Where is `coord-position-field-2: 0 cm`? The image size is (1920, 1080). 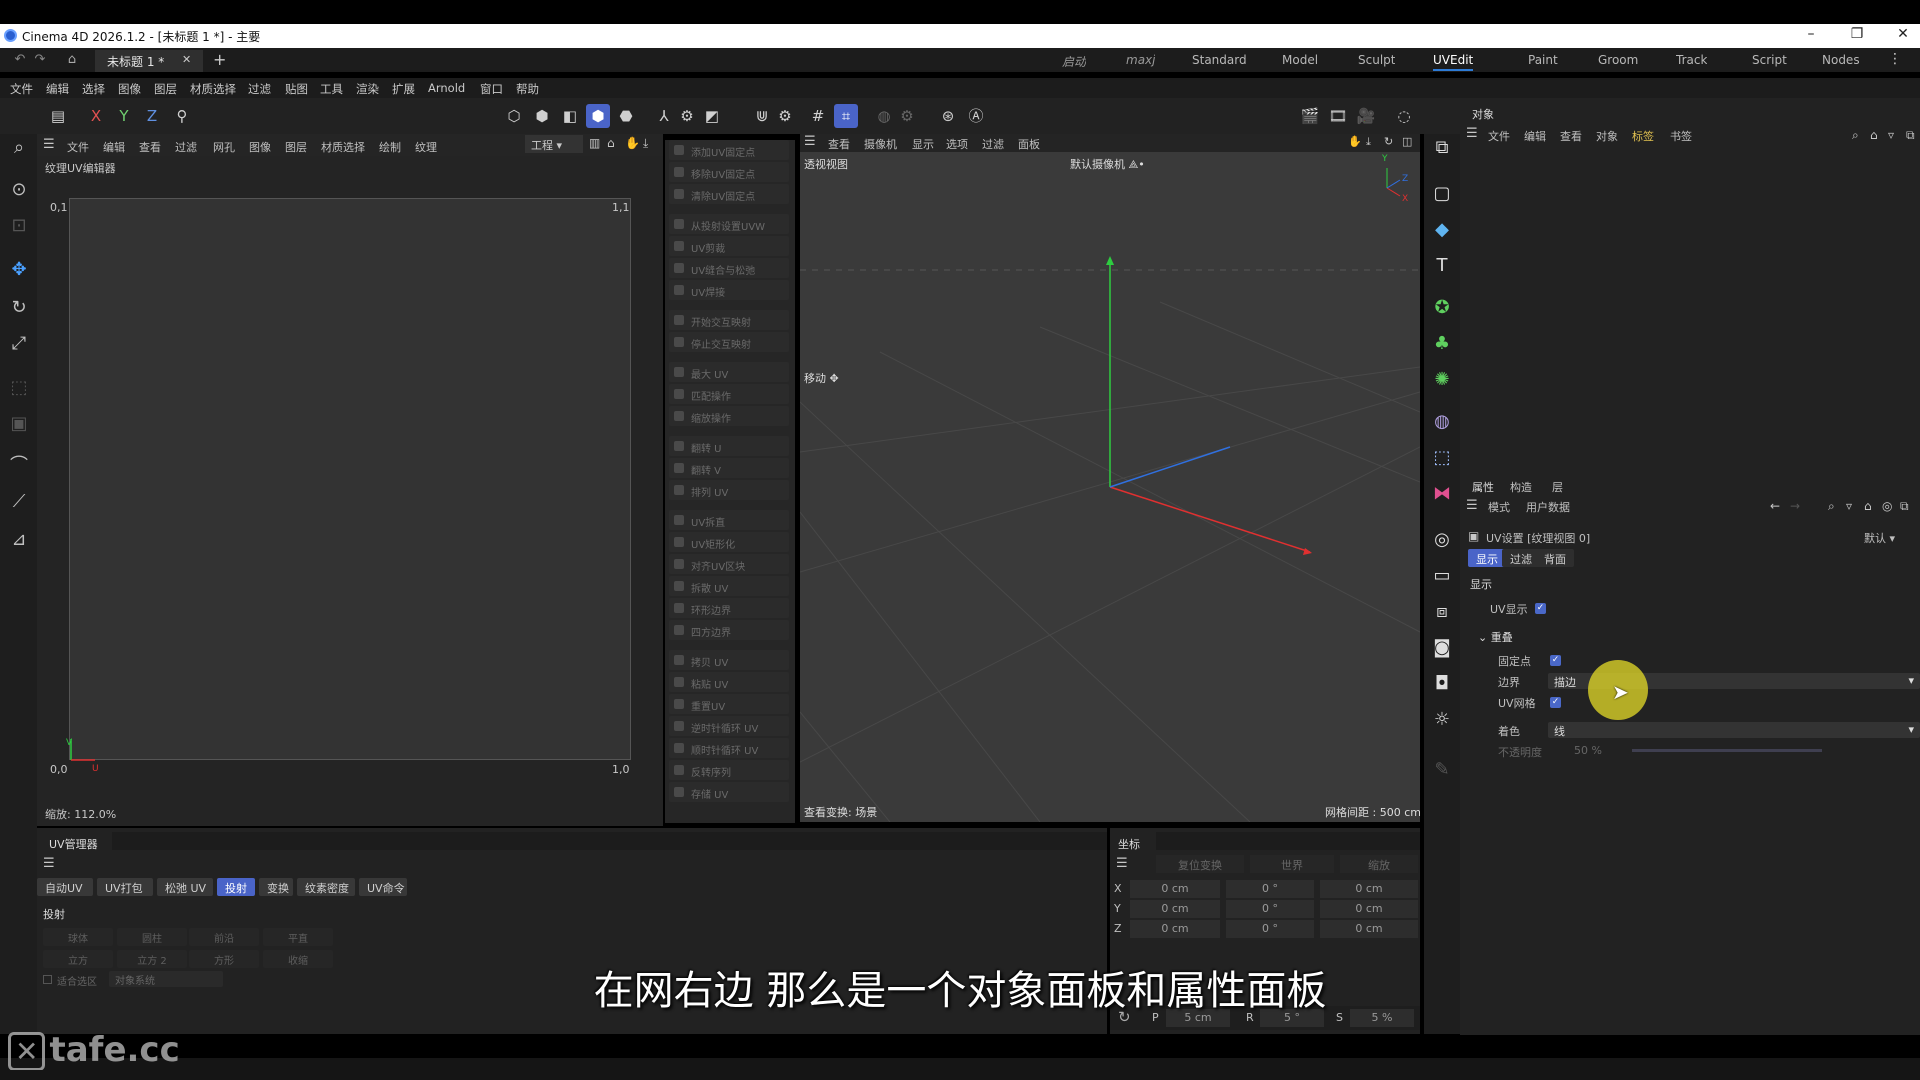 coord-position-field-2: 0 cm is located at coordinates (1175, 929).